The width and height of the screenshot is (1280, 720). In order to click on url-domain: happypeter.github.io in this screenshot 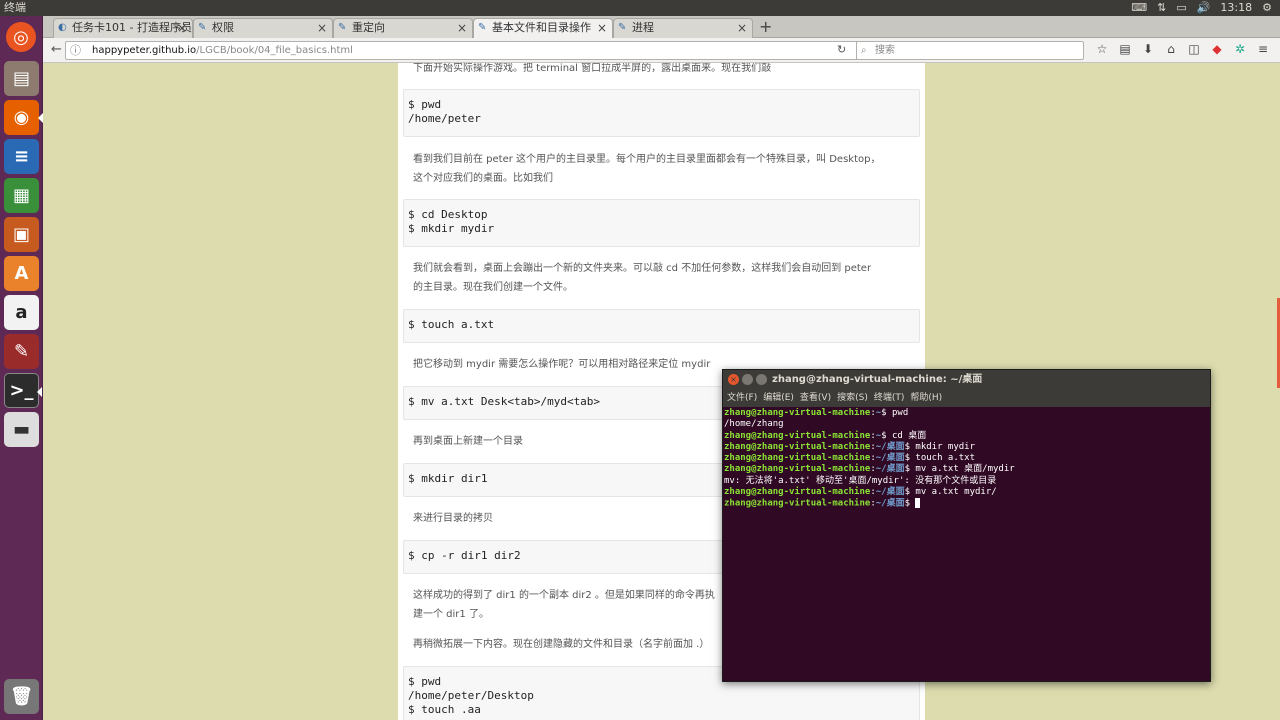, I will do `click(144, 50)`.